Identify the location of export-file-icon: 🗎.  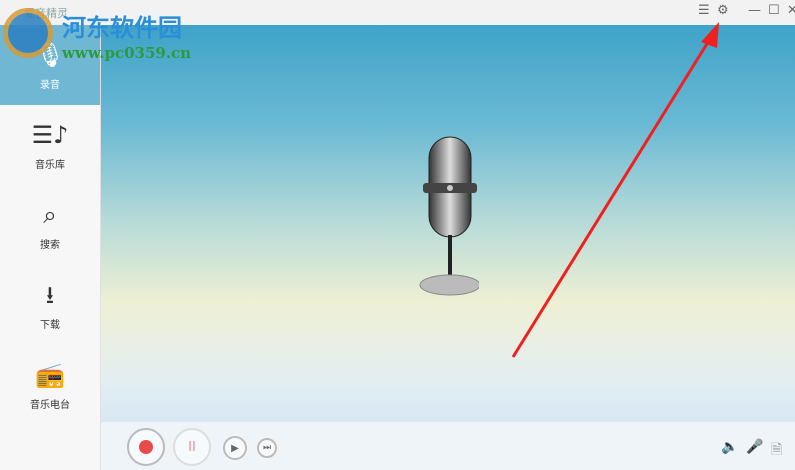
(776, 451).